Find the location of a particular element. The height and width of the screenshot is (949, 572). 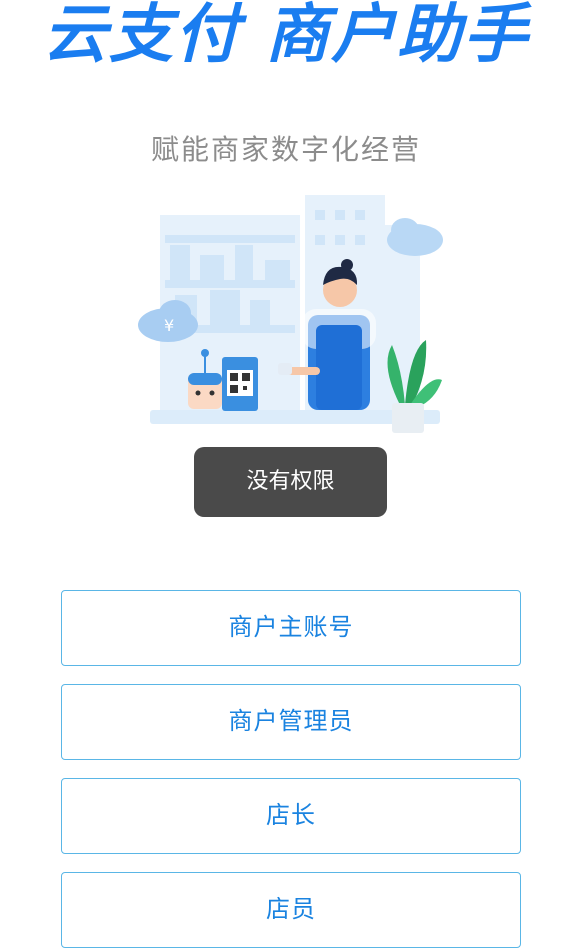

tagline: 赋能商家数字化经营 is located at coordinates (285, 149).